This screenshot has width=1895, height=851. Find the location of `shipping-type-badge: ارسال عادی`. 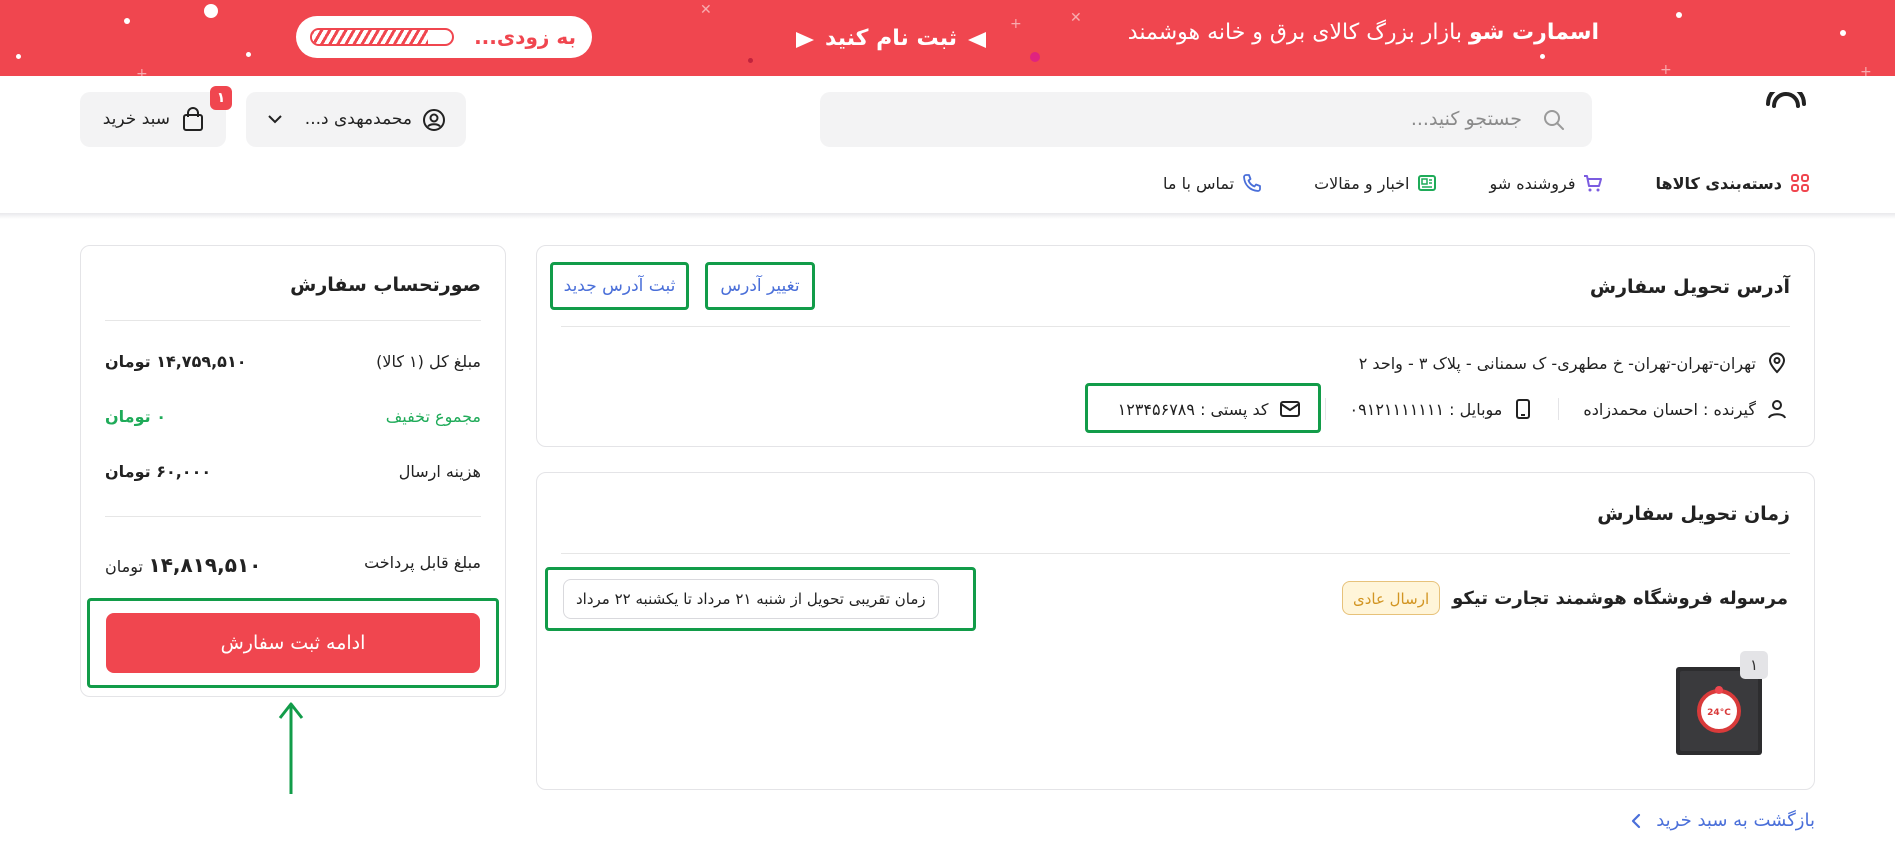

shipping-type-badge: ارسال عادی is located at coordinates (1391, 598).